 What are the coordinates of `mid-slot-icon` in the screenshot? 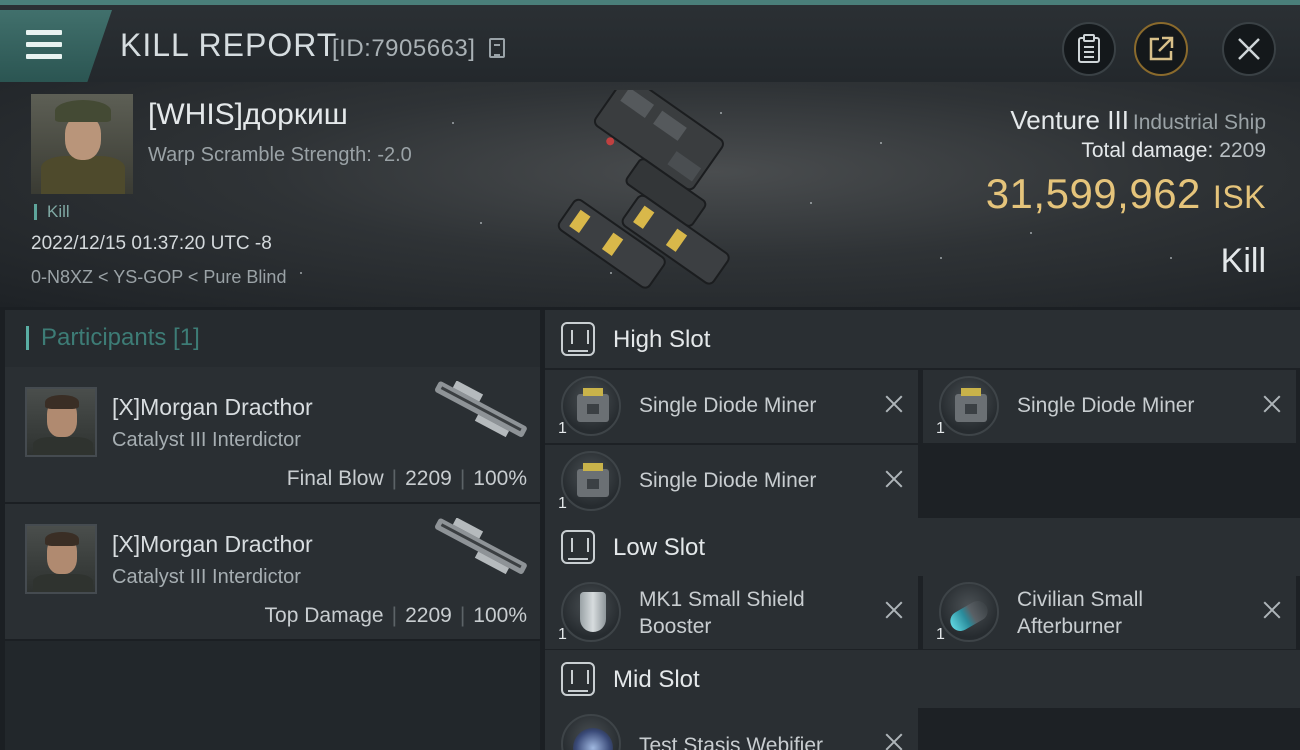 It's located at (578, 679).